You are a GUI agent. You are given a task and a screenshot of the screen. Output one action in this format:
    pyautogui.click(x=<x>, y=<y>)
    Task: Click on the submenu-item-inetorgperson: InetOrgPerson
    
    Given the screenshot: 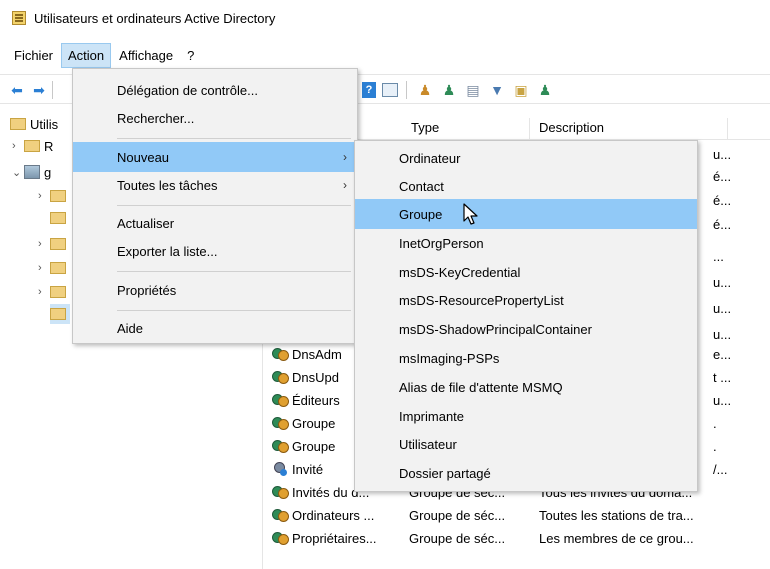 What is the action you would take?
    pyautogui.click(x=526, y=243)
    